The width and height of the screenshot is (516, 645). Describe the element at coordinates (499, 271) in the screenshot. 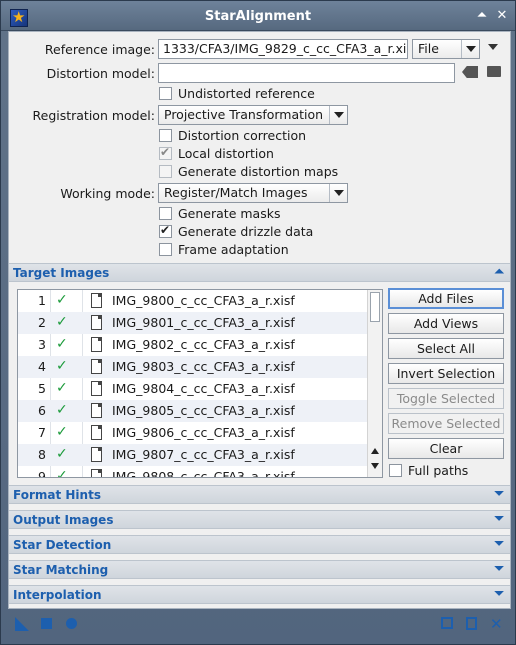

I see `collapse-icon: ⏶` at that location.